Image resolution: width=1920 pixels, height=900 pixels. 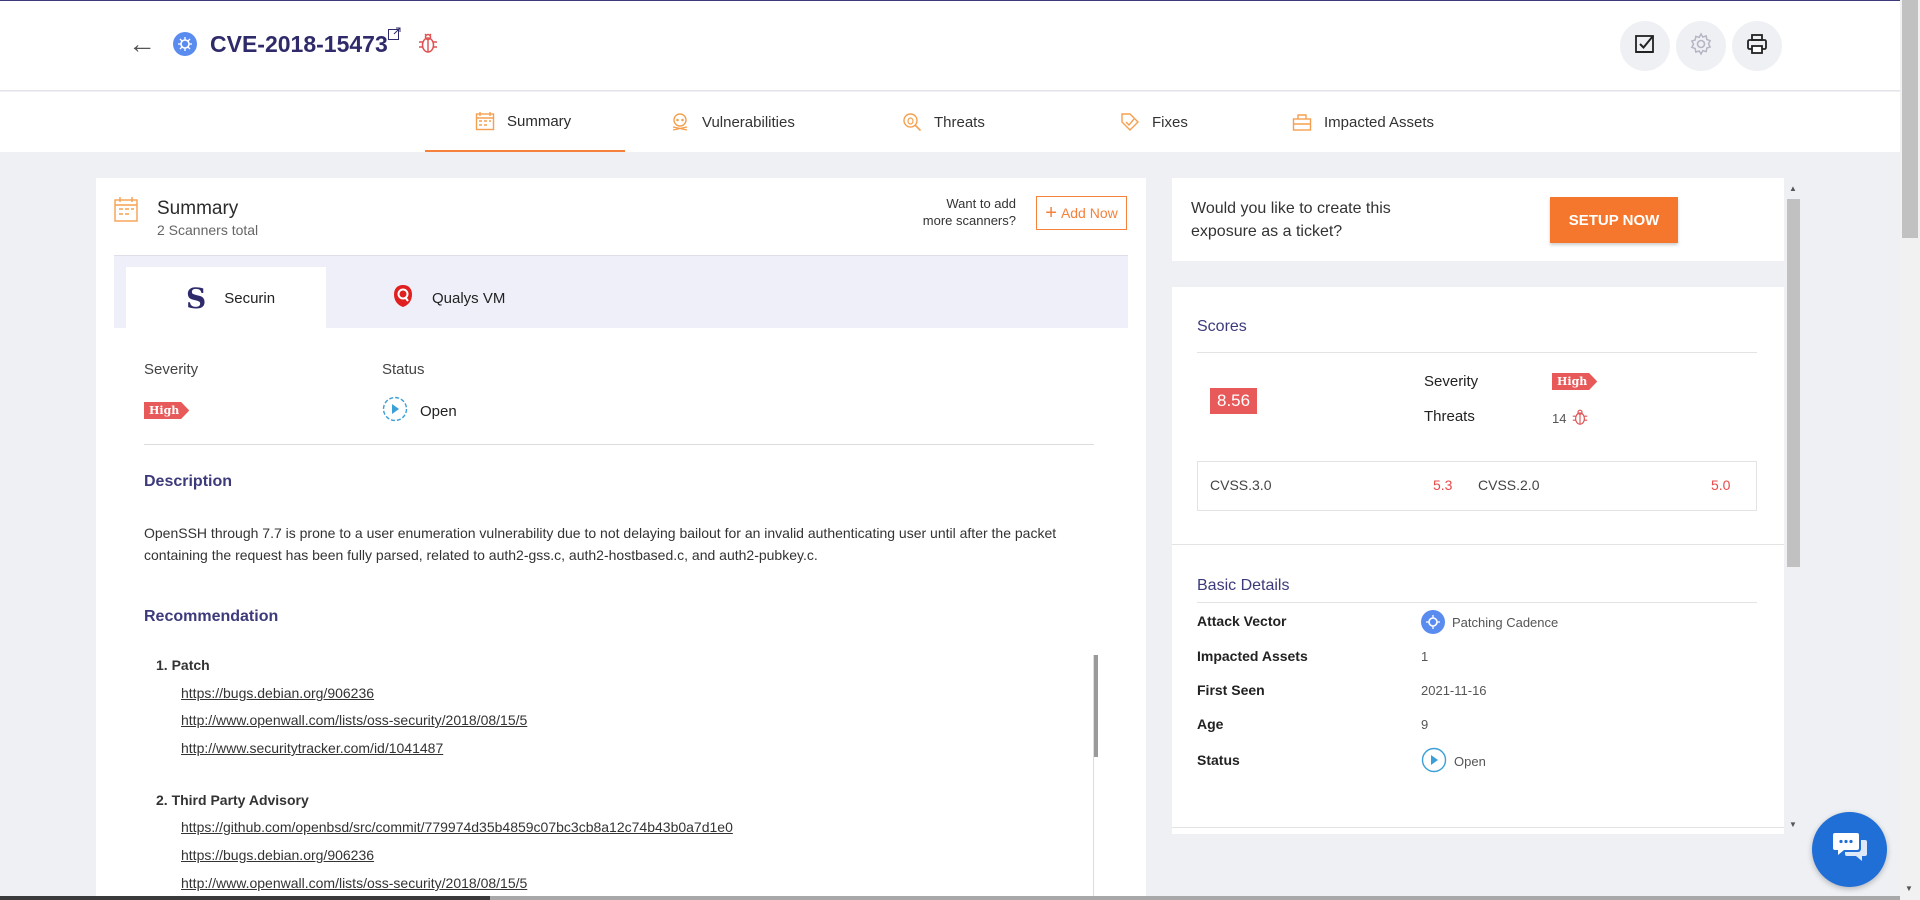 What do you see at coordinates (196, 298) in the screenshot?
I see `securin-logo-icon: S` at bounding box center [196, 298].